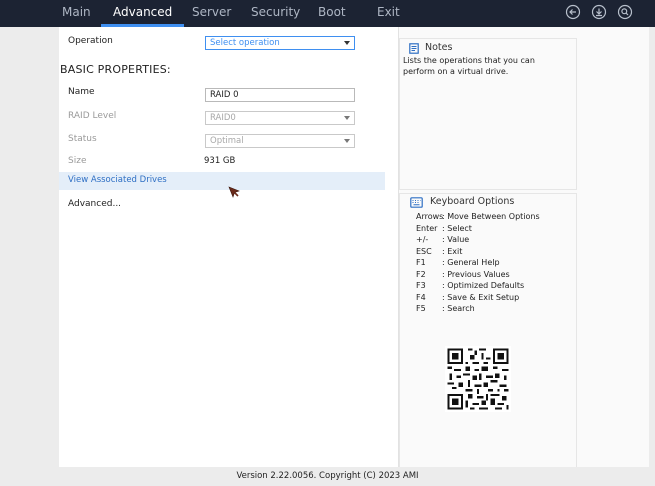  I want to click on view-associated-drives-link: View Associated Drives, so click(222, 181).